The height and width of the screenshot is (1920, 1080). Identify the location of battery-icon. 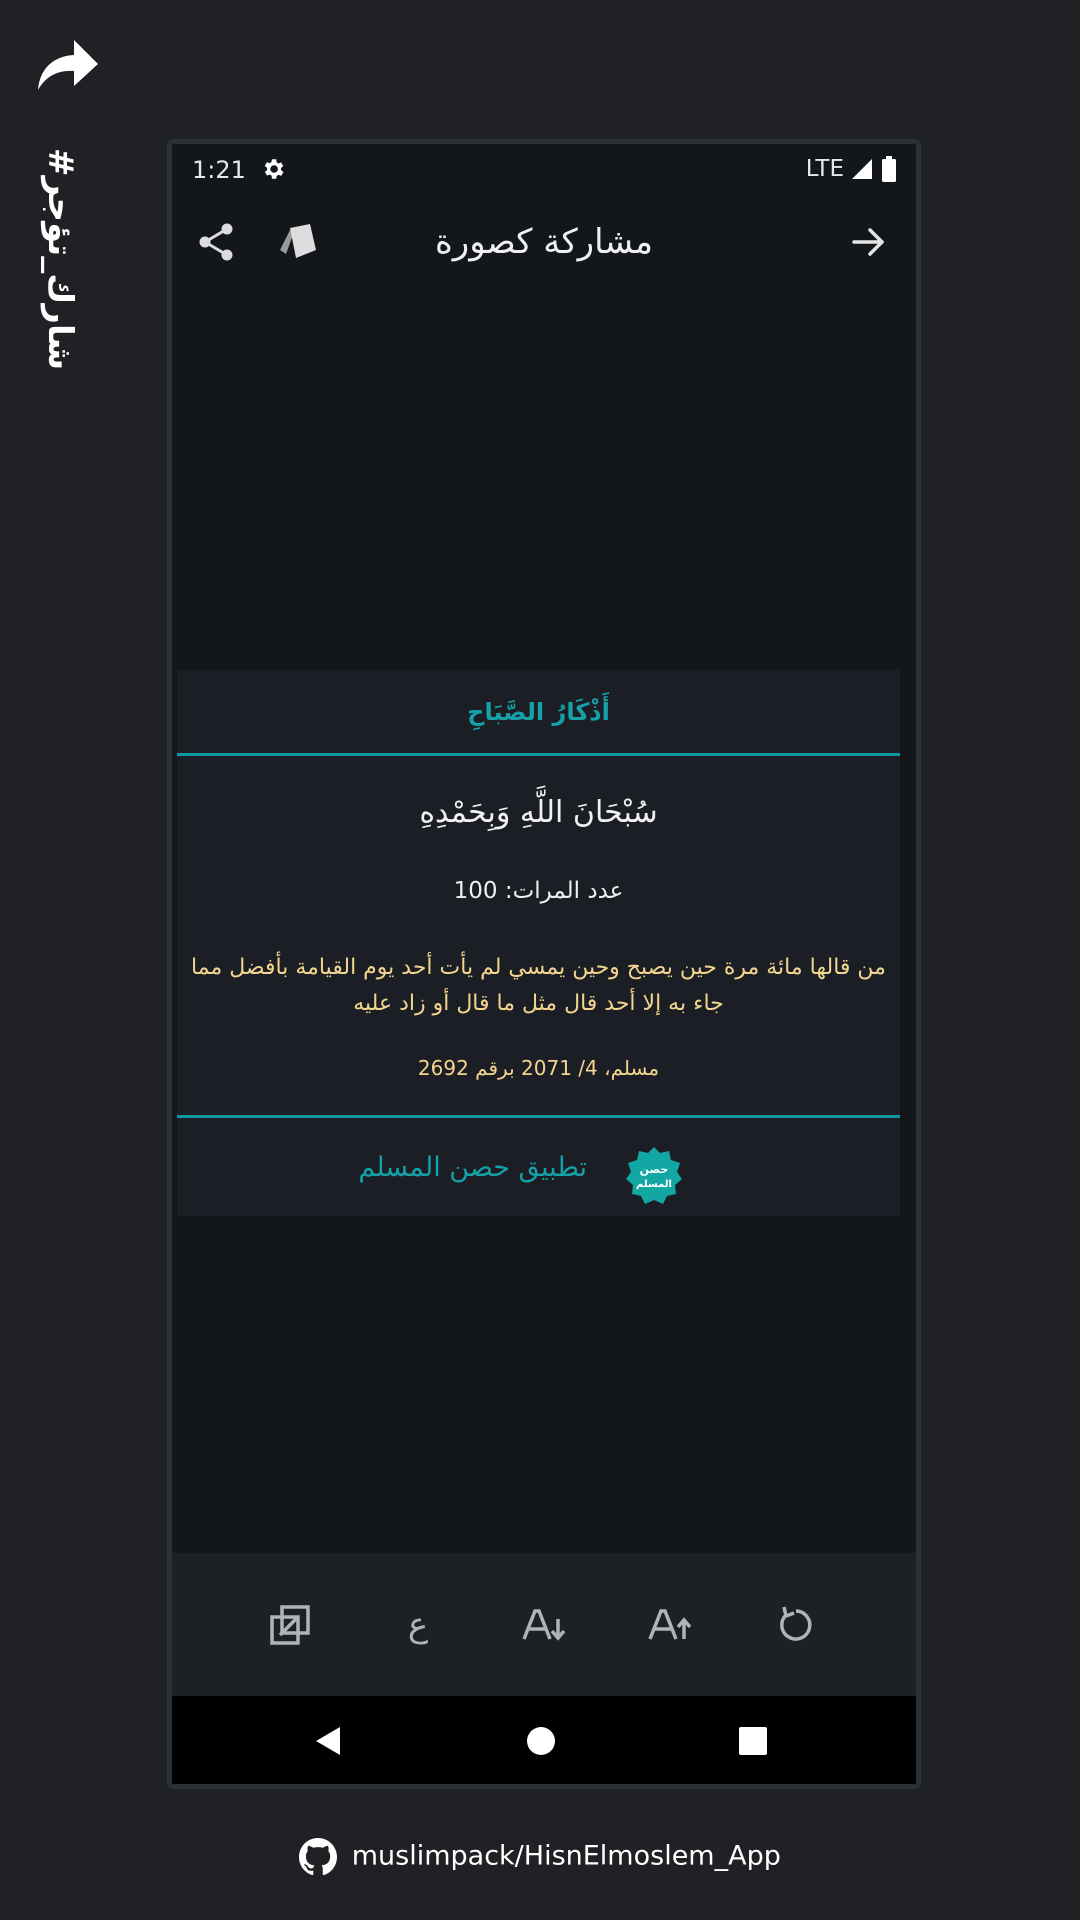
(889, 169).